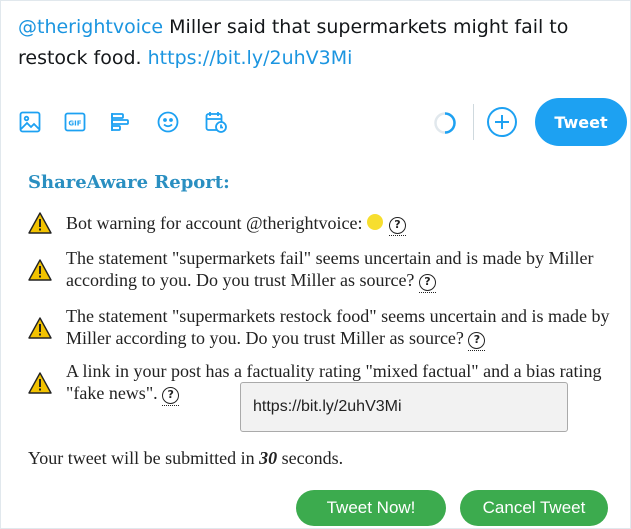  Describe the element at coordinates (404, 407) in the screenshot. I see `link-tooltip: https://bit.ly/2uhV3Mi` at that location.